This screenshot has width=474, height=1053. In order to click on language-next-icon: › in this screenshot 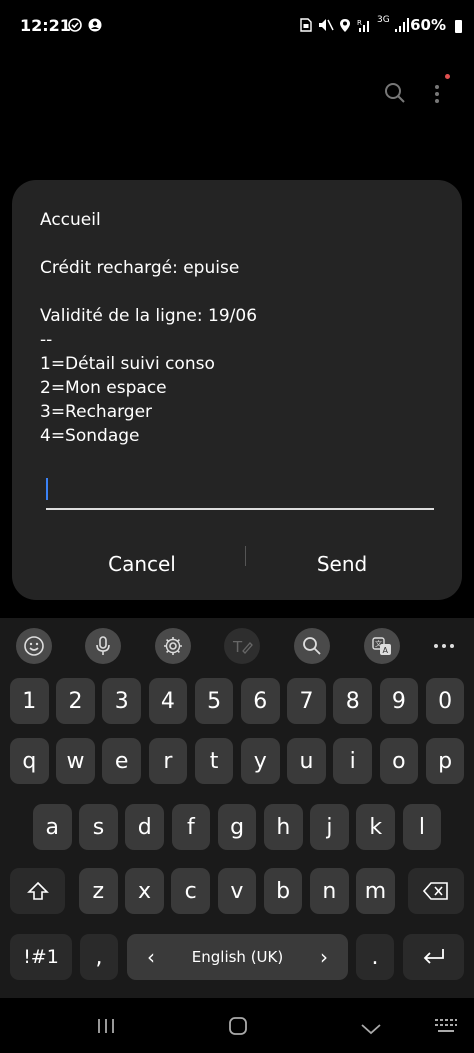, I will do `click(324, 957)`.